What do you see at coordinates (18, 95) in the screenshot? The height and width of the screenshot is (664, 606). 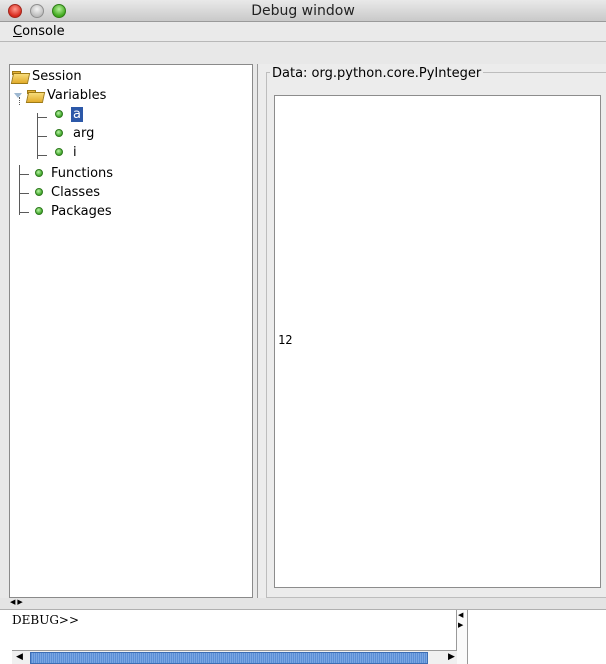 I see `expand-toggle-icon` at bounding box center [18, 95].